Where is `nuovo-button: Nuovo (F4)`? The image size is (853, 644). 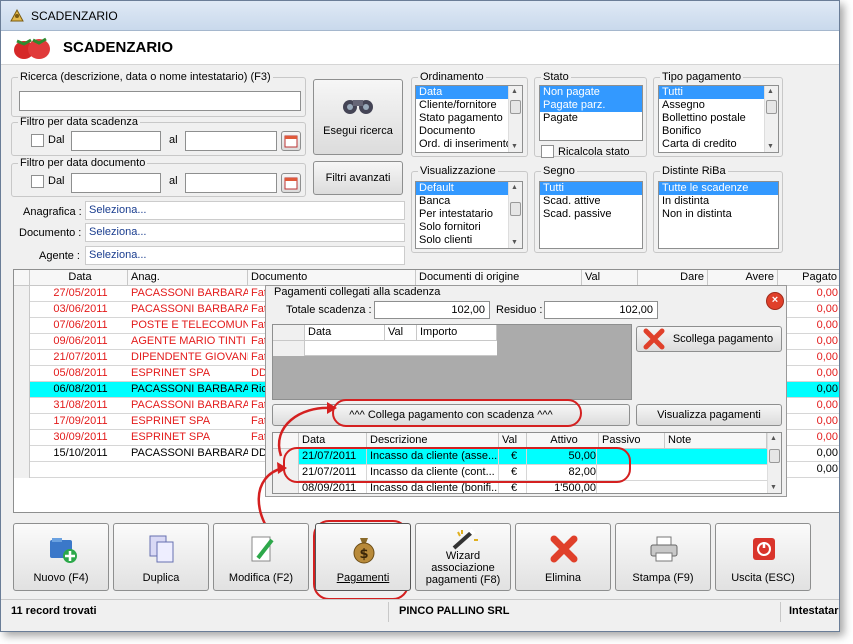 nuovo-button: Nuovo (F4) is located at coordinates (61, 557).